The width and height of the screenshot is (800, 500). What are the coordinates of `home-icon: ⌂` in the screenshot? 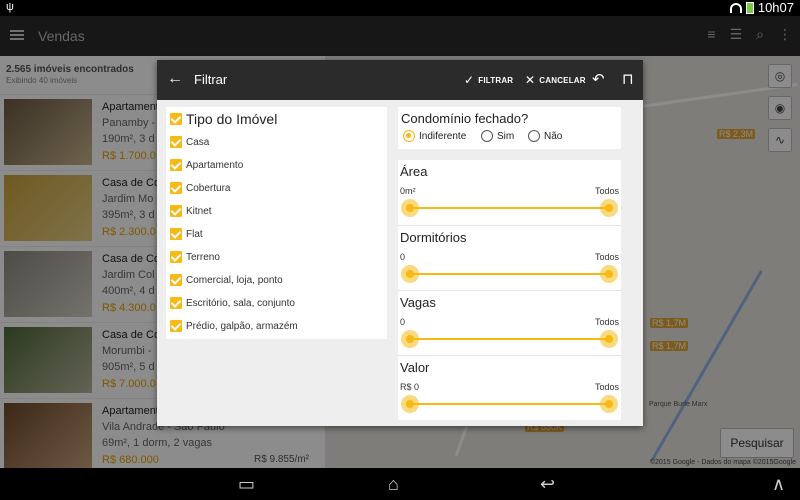 It's located at (393, 484).